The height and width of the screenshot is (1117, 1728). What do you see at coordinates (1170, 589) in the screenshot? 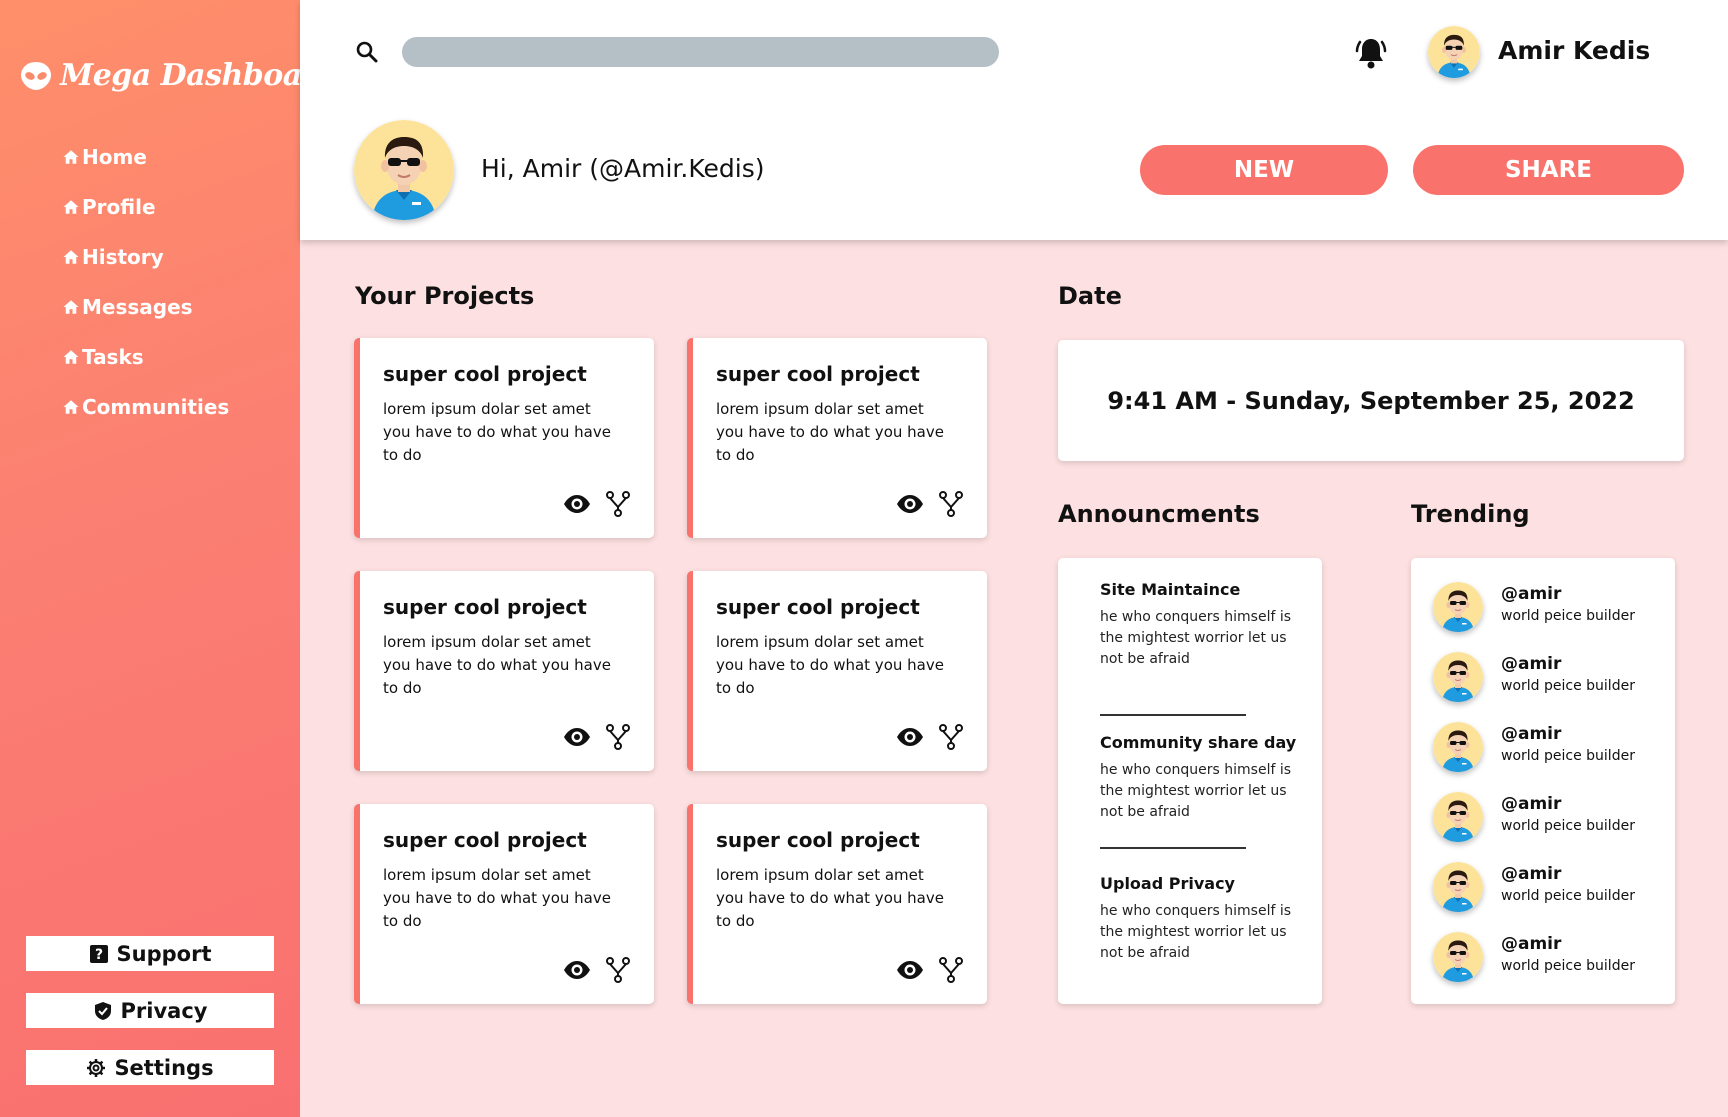
I see `announcement-title: Site Maintaince` at bounding box center [1170, 589].